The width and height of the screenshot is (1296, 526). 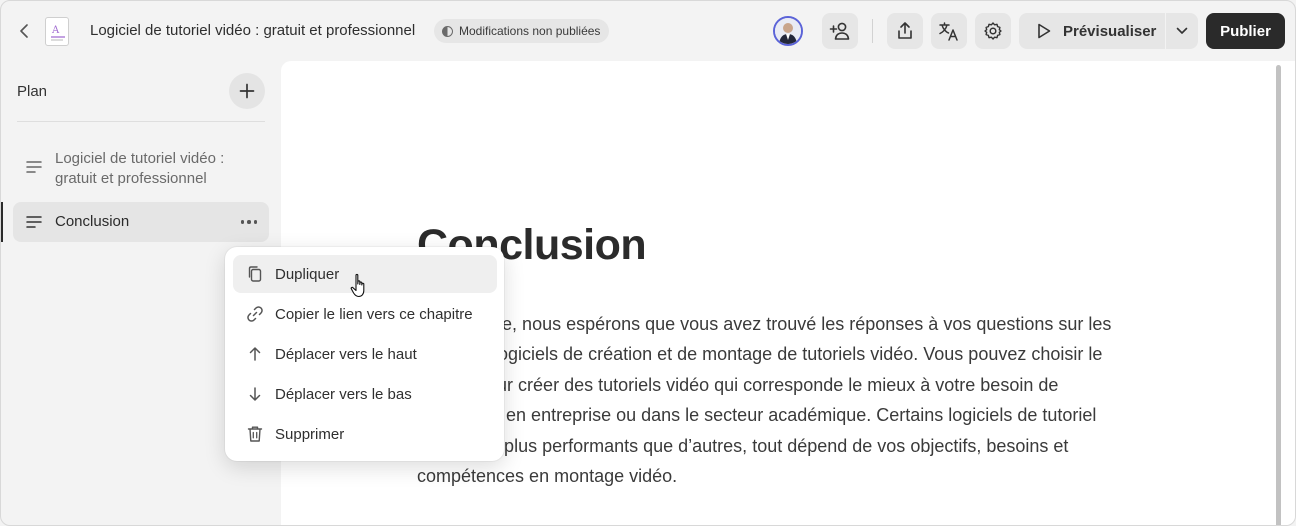 I want to click on menu-item-label: Déplacer vers le haut, so click(x=346, y=354).